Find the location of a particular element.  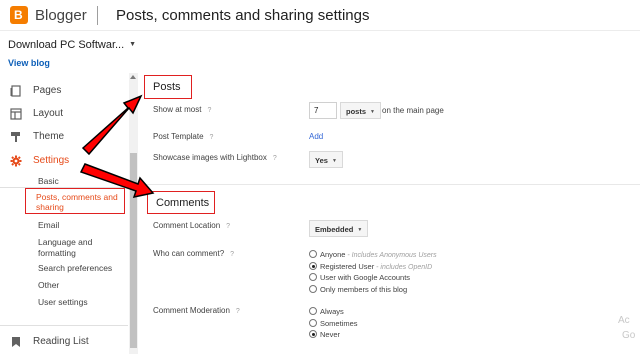

annotation-arrows is located at coordinates (117, 146).